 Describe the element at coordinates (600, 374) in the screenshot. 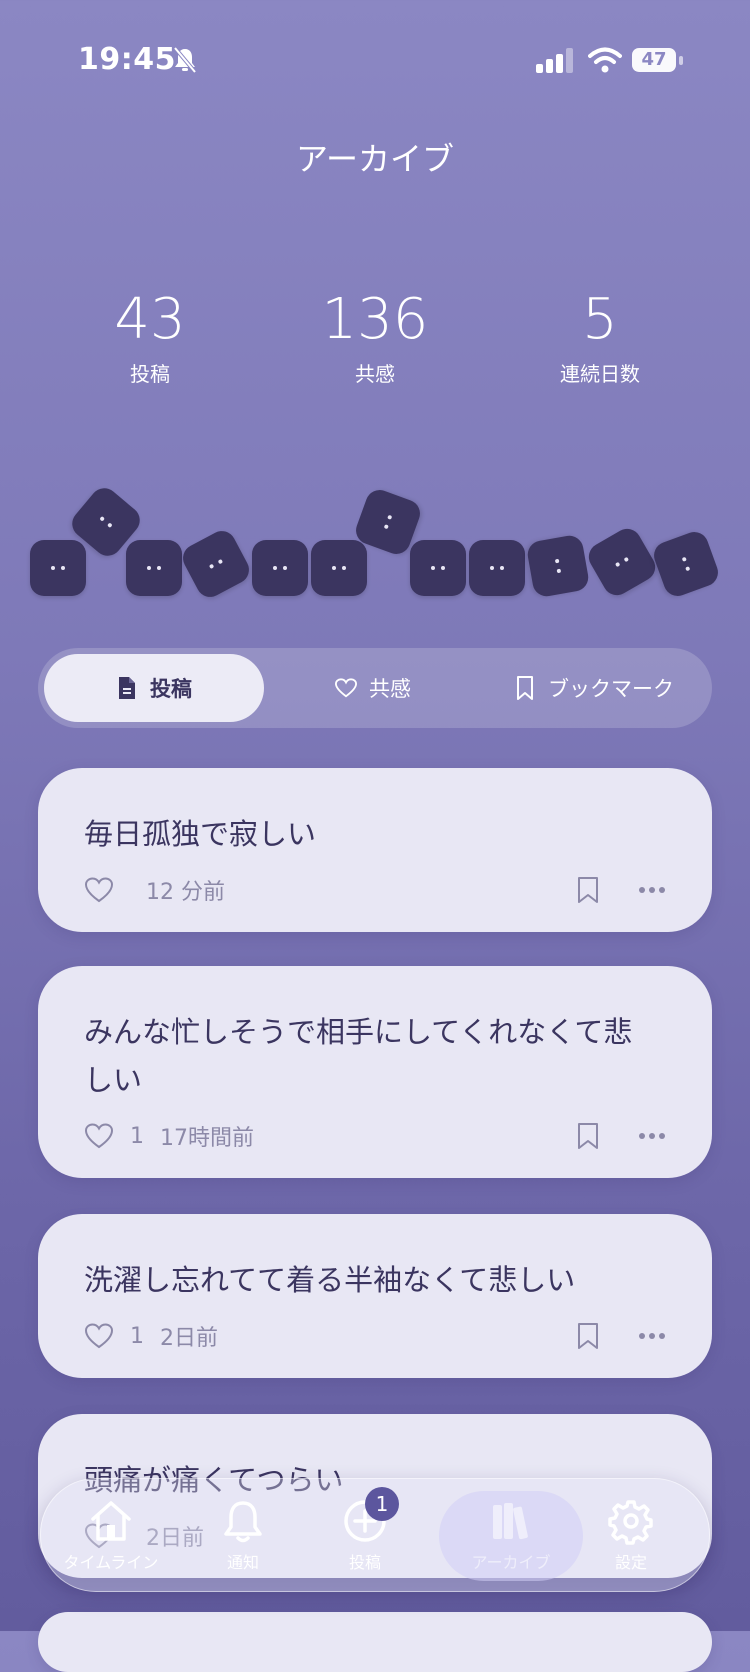

I see `stat-label: 連続日数` at that location.